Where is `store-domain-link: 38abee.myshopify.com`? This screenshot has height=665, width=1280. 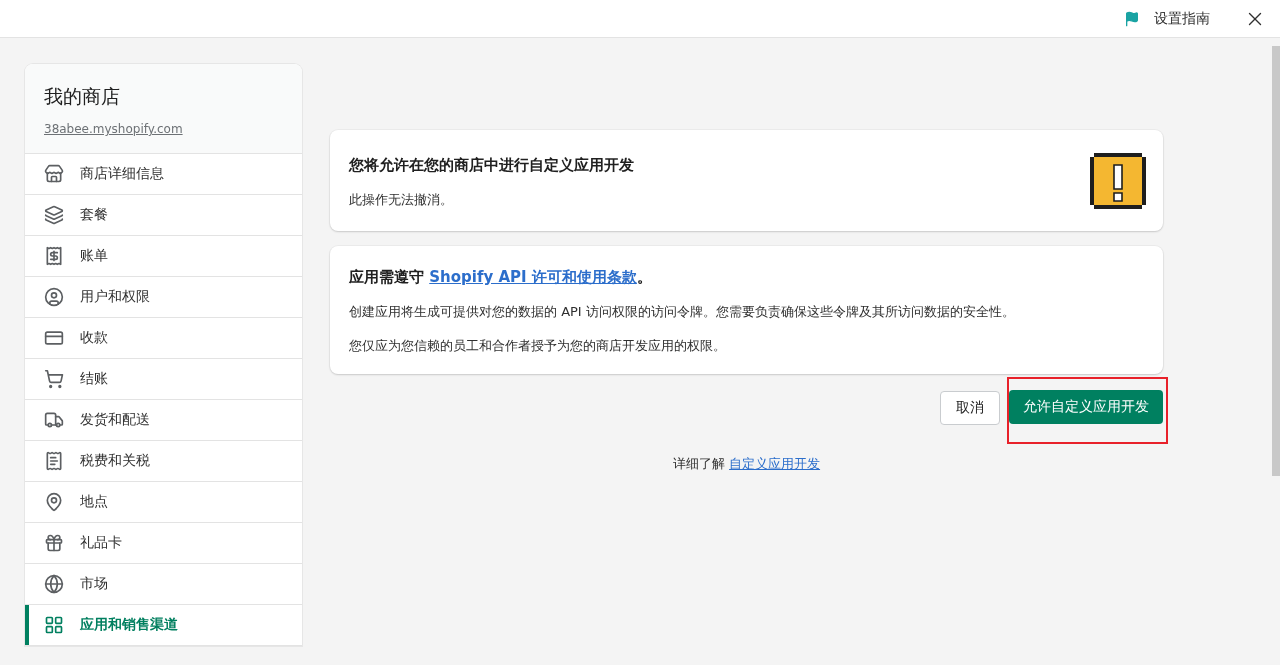 store-domain-link: 38abee.myshopify.com is located at coordinates (113, 129).